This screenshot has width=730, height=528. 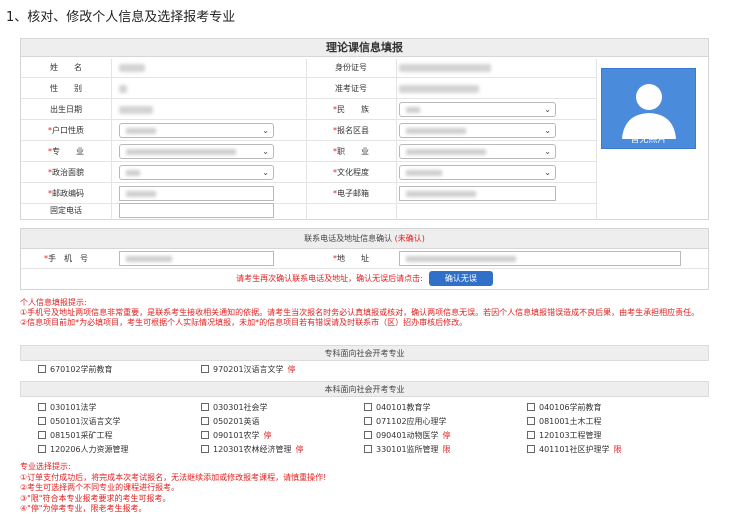 I want to click on major-label: *专 业, so click(x=66, y=152).